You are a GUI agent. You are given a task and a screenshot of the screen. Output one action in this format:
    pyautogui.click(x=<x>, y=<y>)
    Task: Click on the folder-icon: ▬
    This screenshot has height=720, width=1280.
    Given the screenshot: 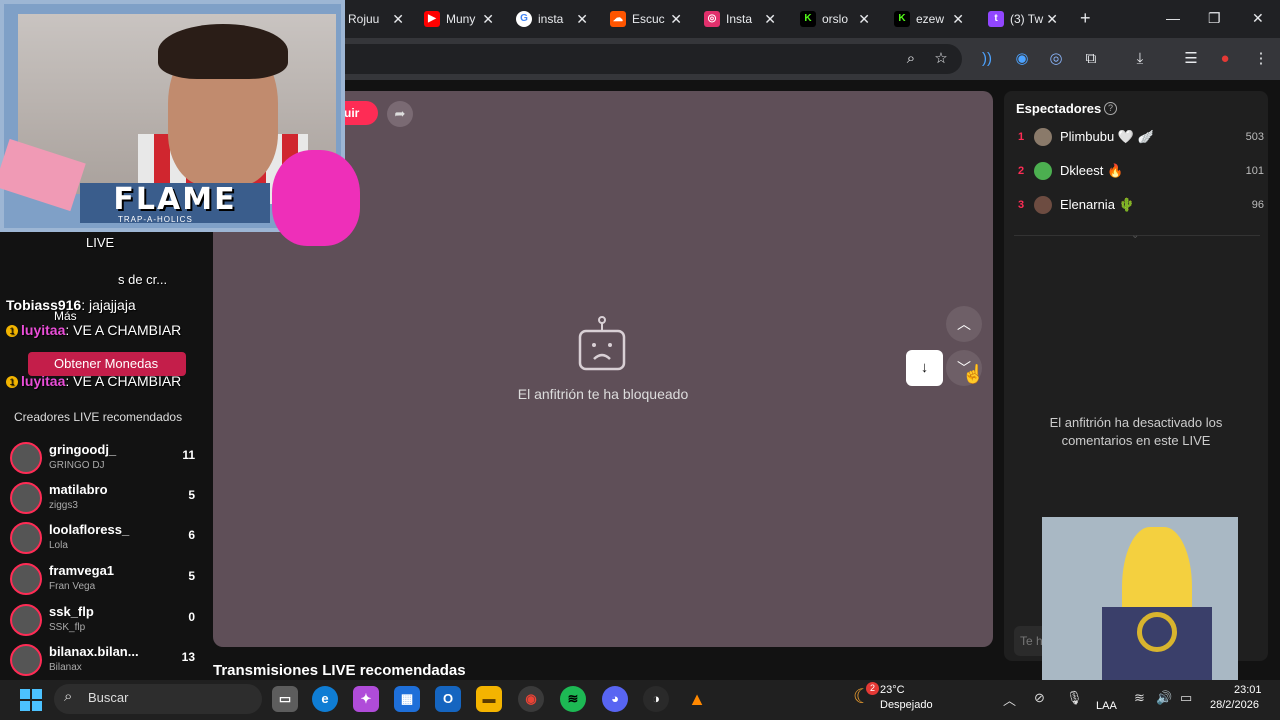 What is the action you would take?
    pyautogui.click(x=489, y=699)
    